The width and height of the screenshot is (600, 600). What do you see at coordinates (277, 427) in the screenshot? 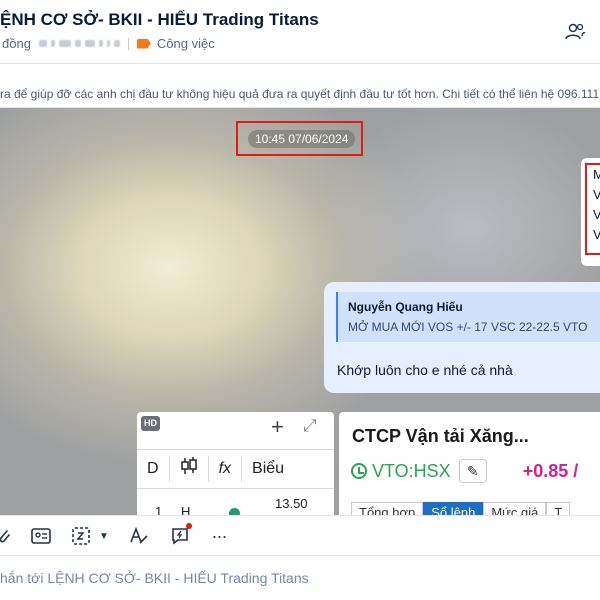
I see `plus-icon: +` at bounding box center [277, 427].